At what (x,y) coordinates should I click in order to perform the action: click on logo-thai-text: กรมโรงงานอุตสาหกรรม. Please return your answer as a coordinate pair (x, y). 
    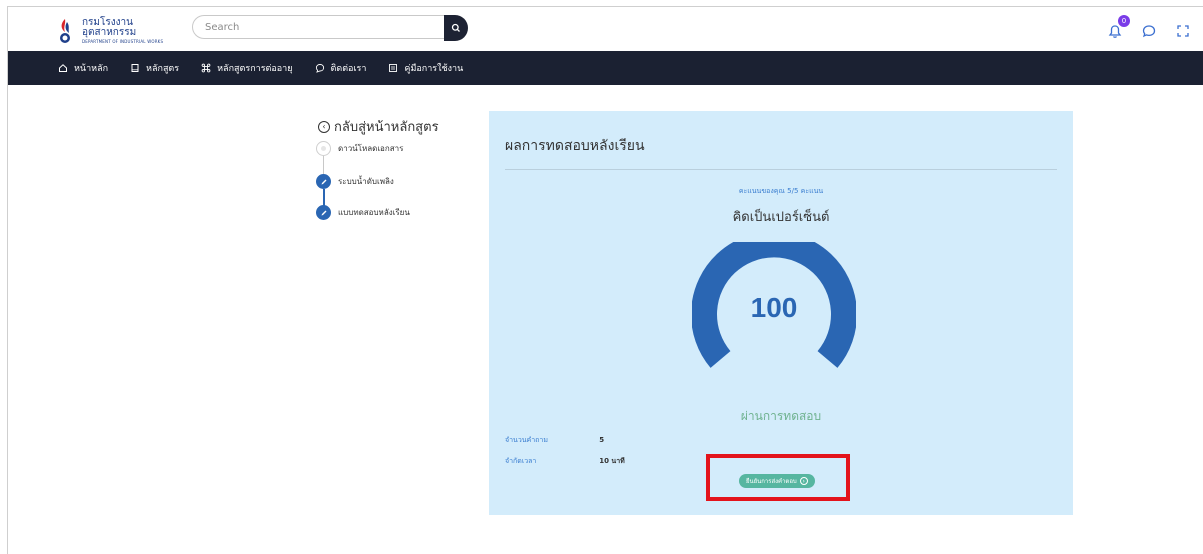
    Looking at the image, I should click on (109, 27).